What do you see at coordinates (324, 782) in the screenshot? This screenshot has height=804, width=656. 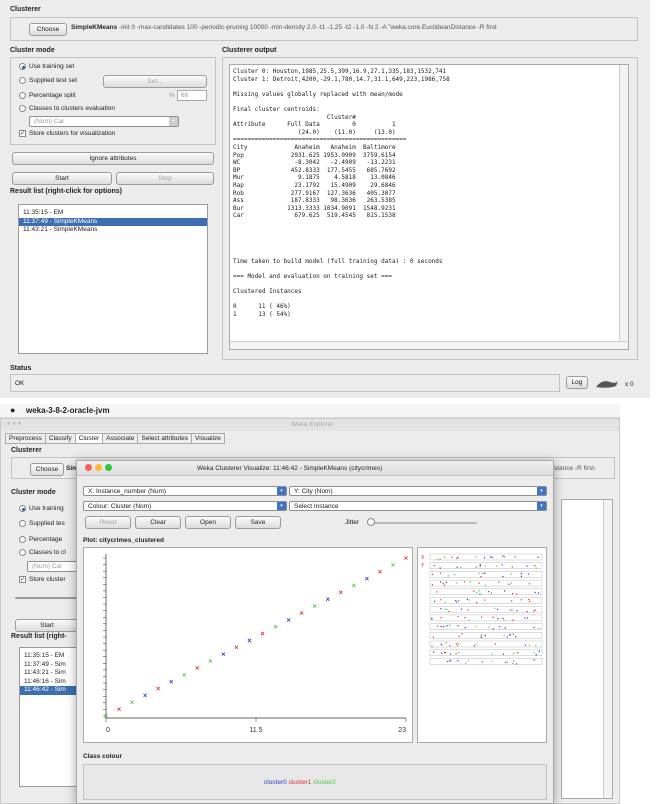 I see `legend-cluster2: cluster2` at bounding box center [324, 782].